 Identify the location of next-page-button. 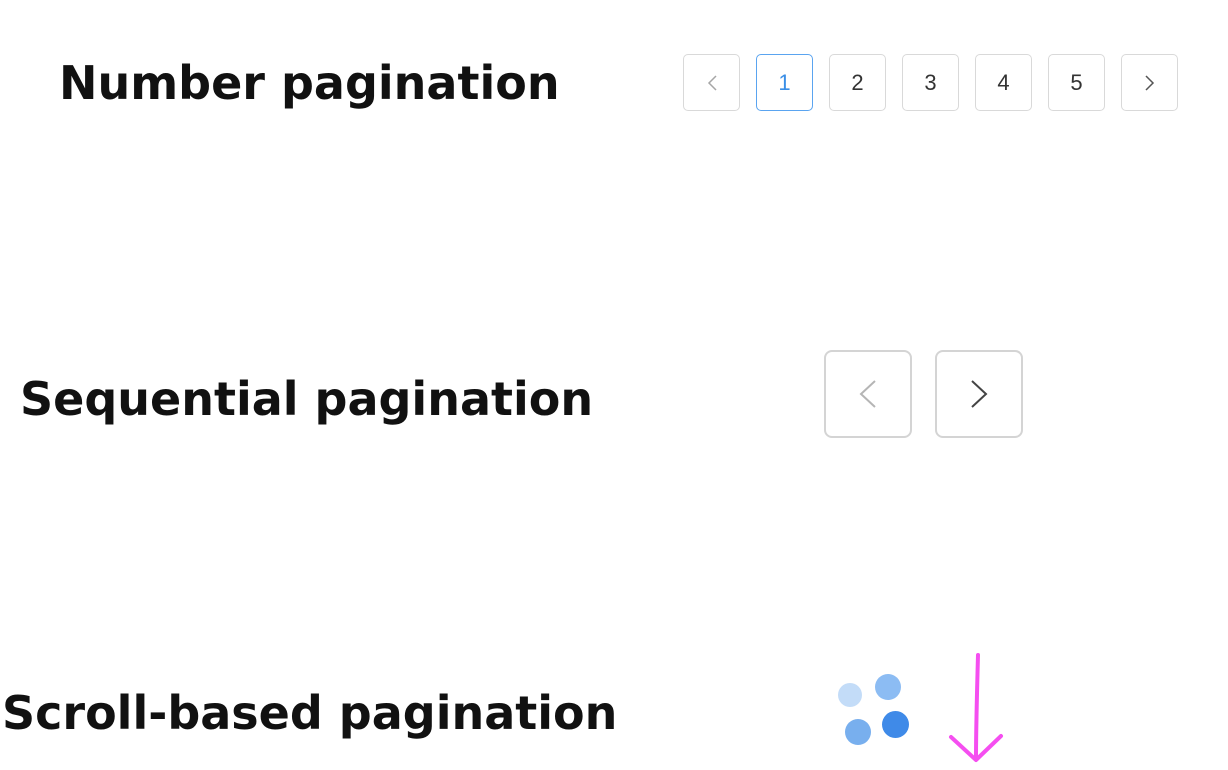
(1149, 82).